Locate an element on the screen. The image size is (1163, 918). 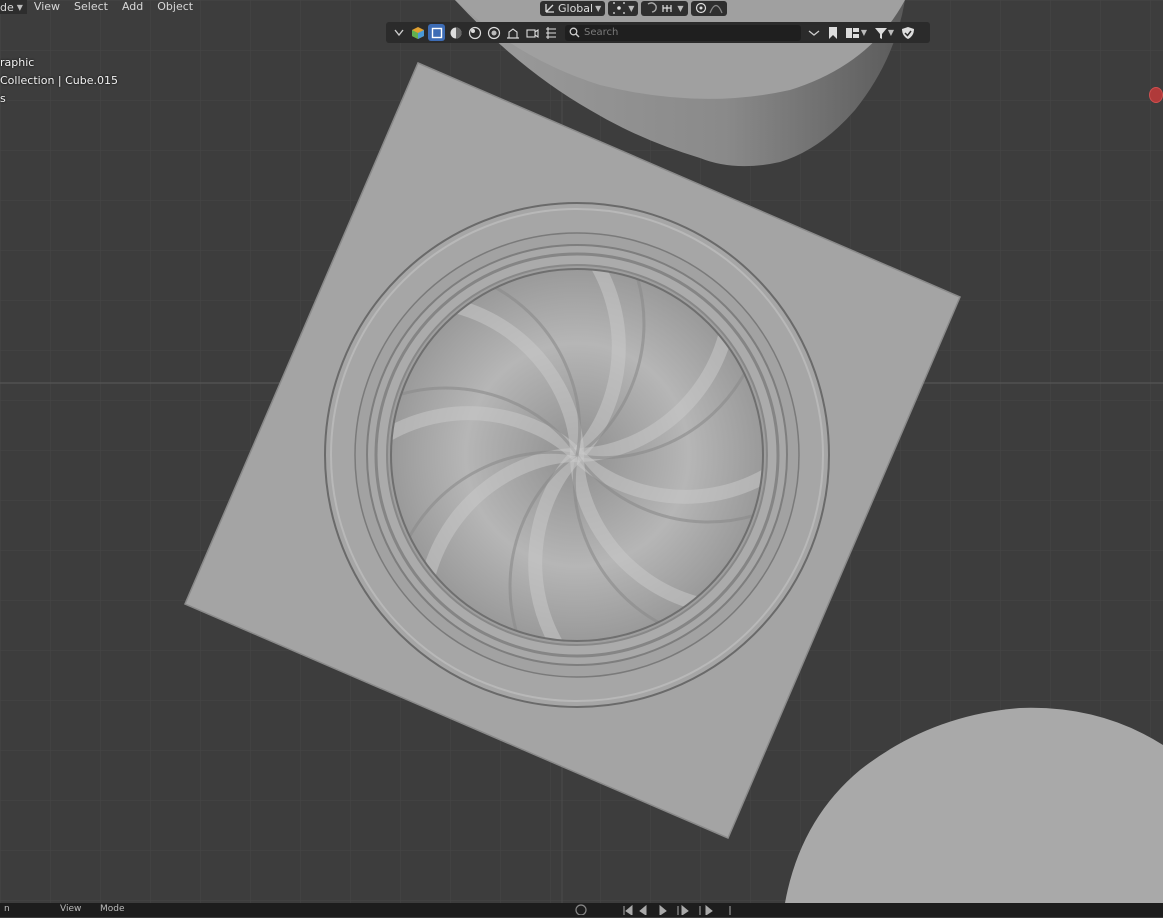
pivot-point-dropdown: ▼ is located at coordinates (623, 8).